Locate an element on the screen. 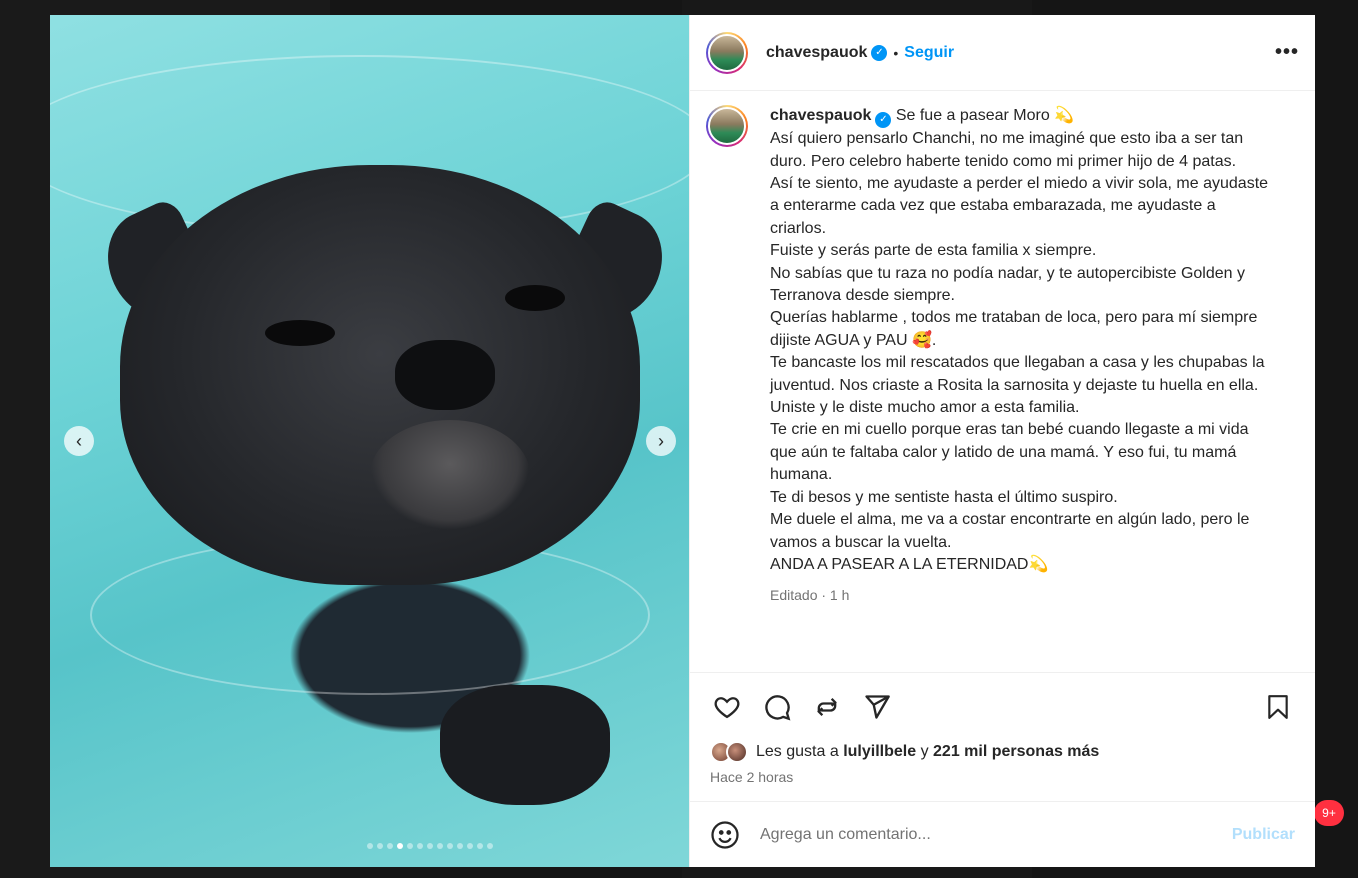  liker-username-link: lulyillbele is located at coordinates (879, 752).